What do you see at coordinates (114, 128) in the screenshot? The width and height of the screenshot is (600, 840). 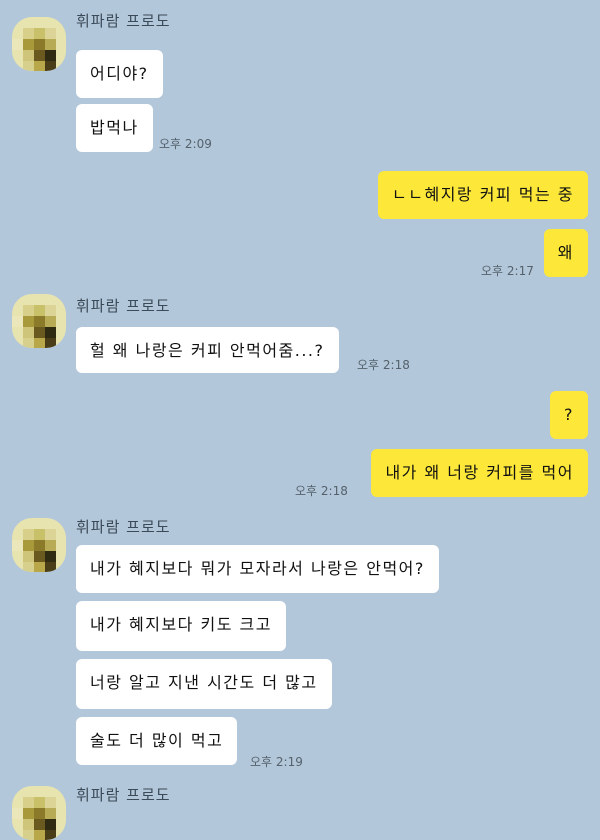 I see `message-bubble: 밥먹나` at bounding box center [114, 128].